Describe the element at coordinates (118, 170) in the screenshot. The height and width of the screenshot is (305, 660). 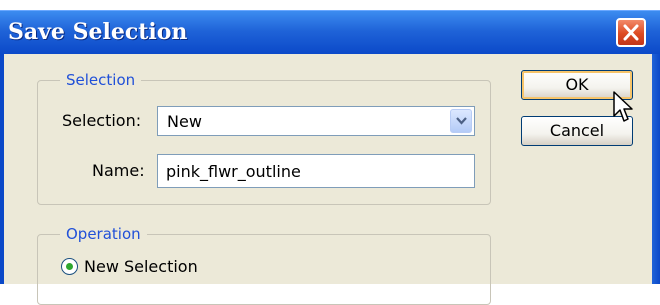
I see `name-label: Name:` at that location.